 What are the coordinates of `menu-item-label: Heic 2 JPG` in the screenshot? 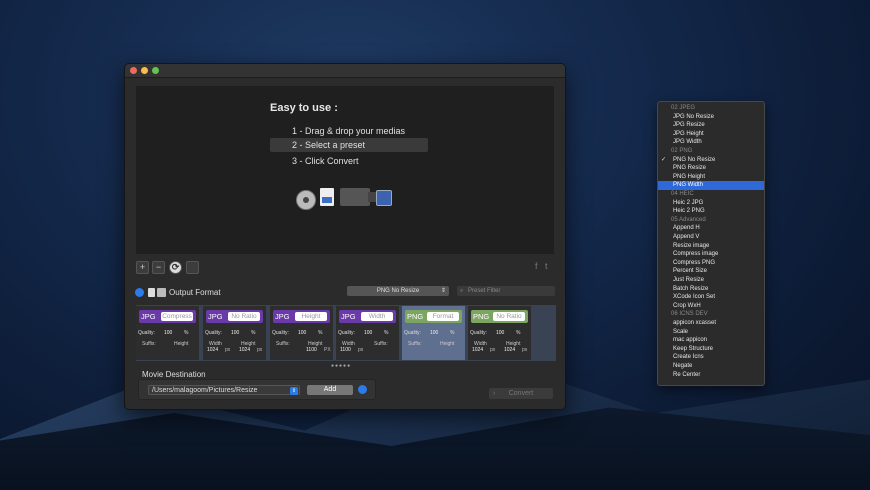 It's located at (688, 202).